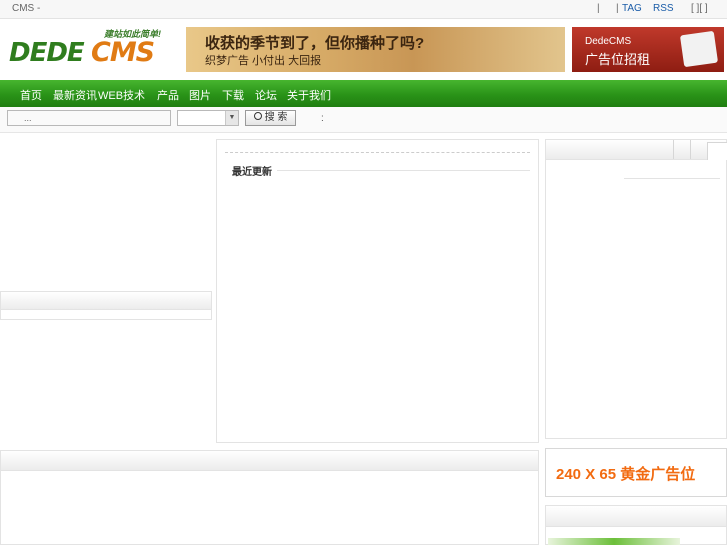 The height and width of the screenshot is (545, 727). I want to click on chevron-down-icon: ▼, so click(231, 118).